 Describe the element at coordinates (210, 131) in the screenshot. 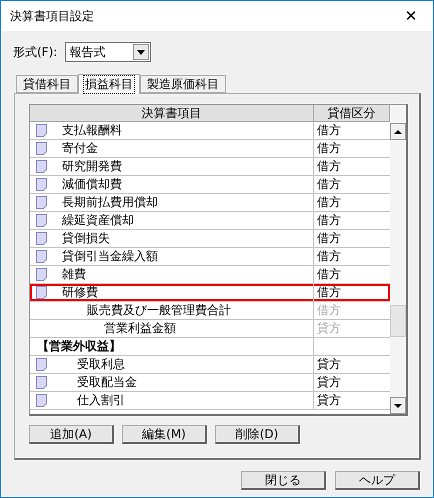

I see `table-row: 支払報酬料 借方` at that location.